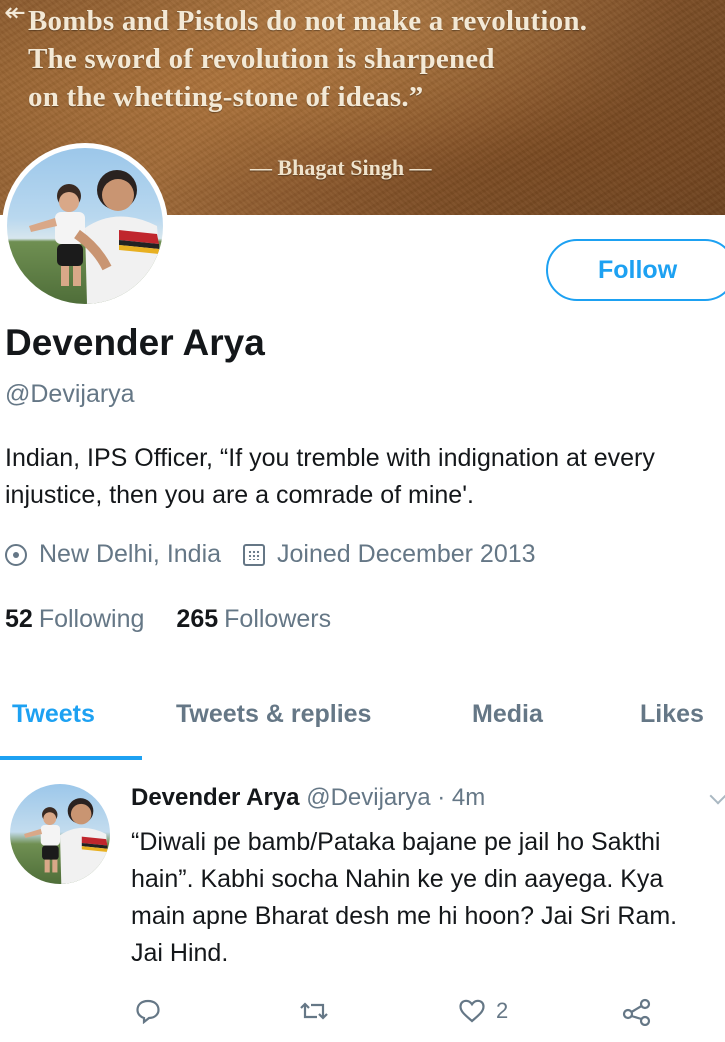 The height and width of the screenshot is (1042, 725). What do you see at coordinates (261, 59) in the screenshot?
I see `quote-line-2: The sword of revolution is sharpened` at bounding box center [261, 59].